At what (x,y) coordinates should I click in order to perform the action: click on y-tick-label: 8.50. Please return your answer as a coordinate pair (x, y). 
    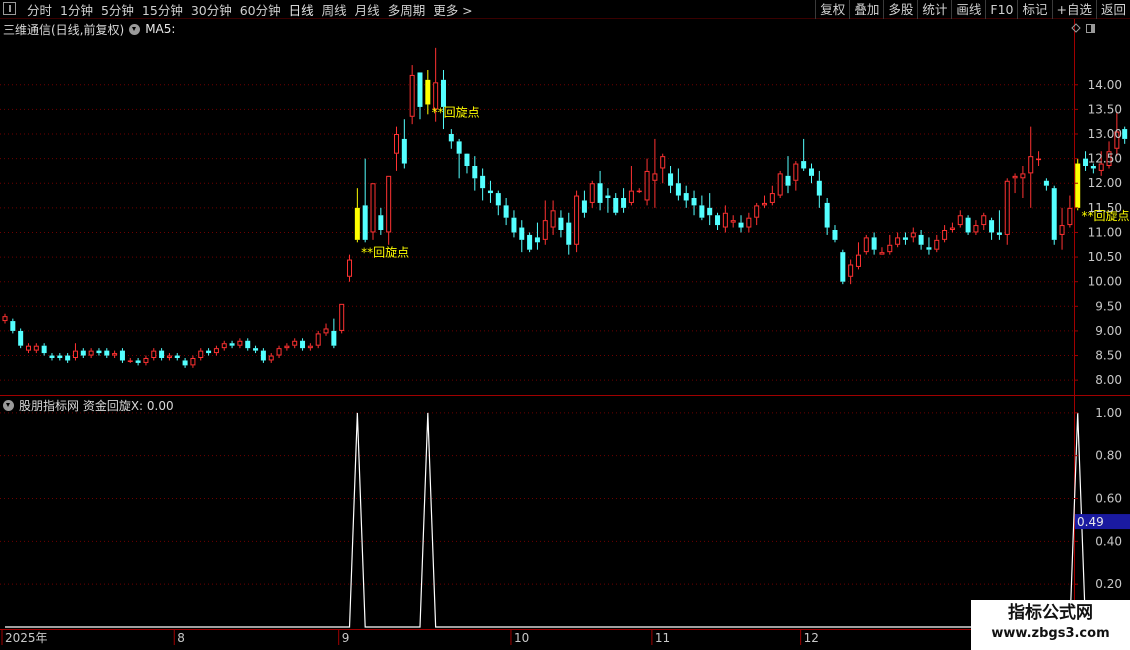
    Looking at the image, I should click on (1108, 356).